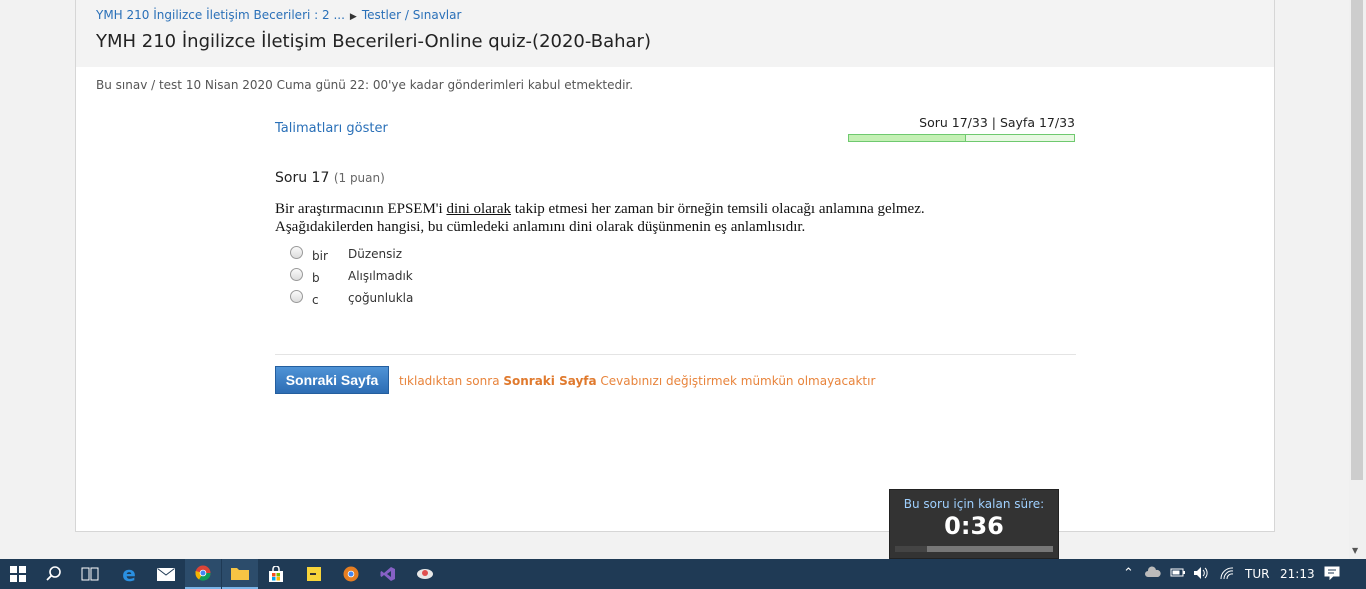 The width and height of the screenshot is (1366, 589). What do you see at coordinates (550, 381) in the screenshot?
I see `warning-text-bold: Sonraki Sayfa` at bounding box center [550, 381].